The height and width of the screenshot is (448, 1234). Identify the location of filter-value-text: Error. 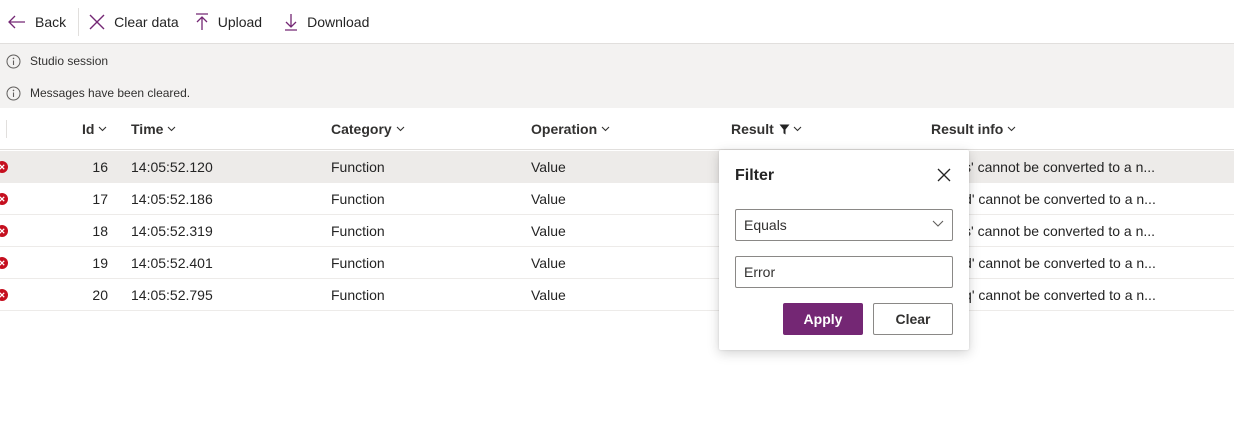
(760, 272).